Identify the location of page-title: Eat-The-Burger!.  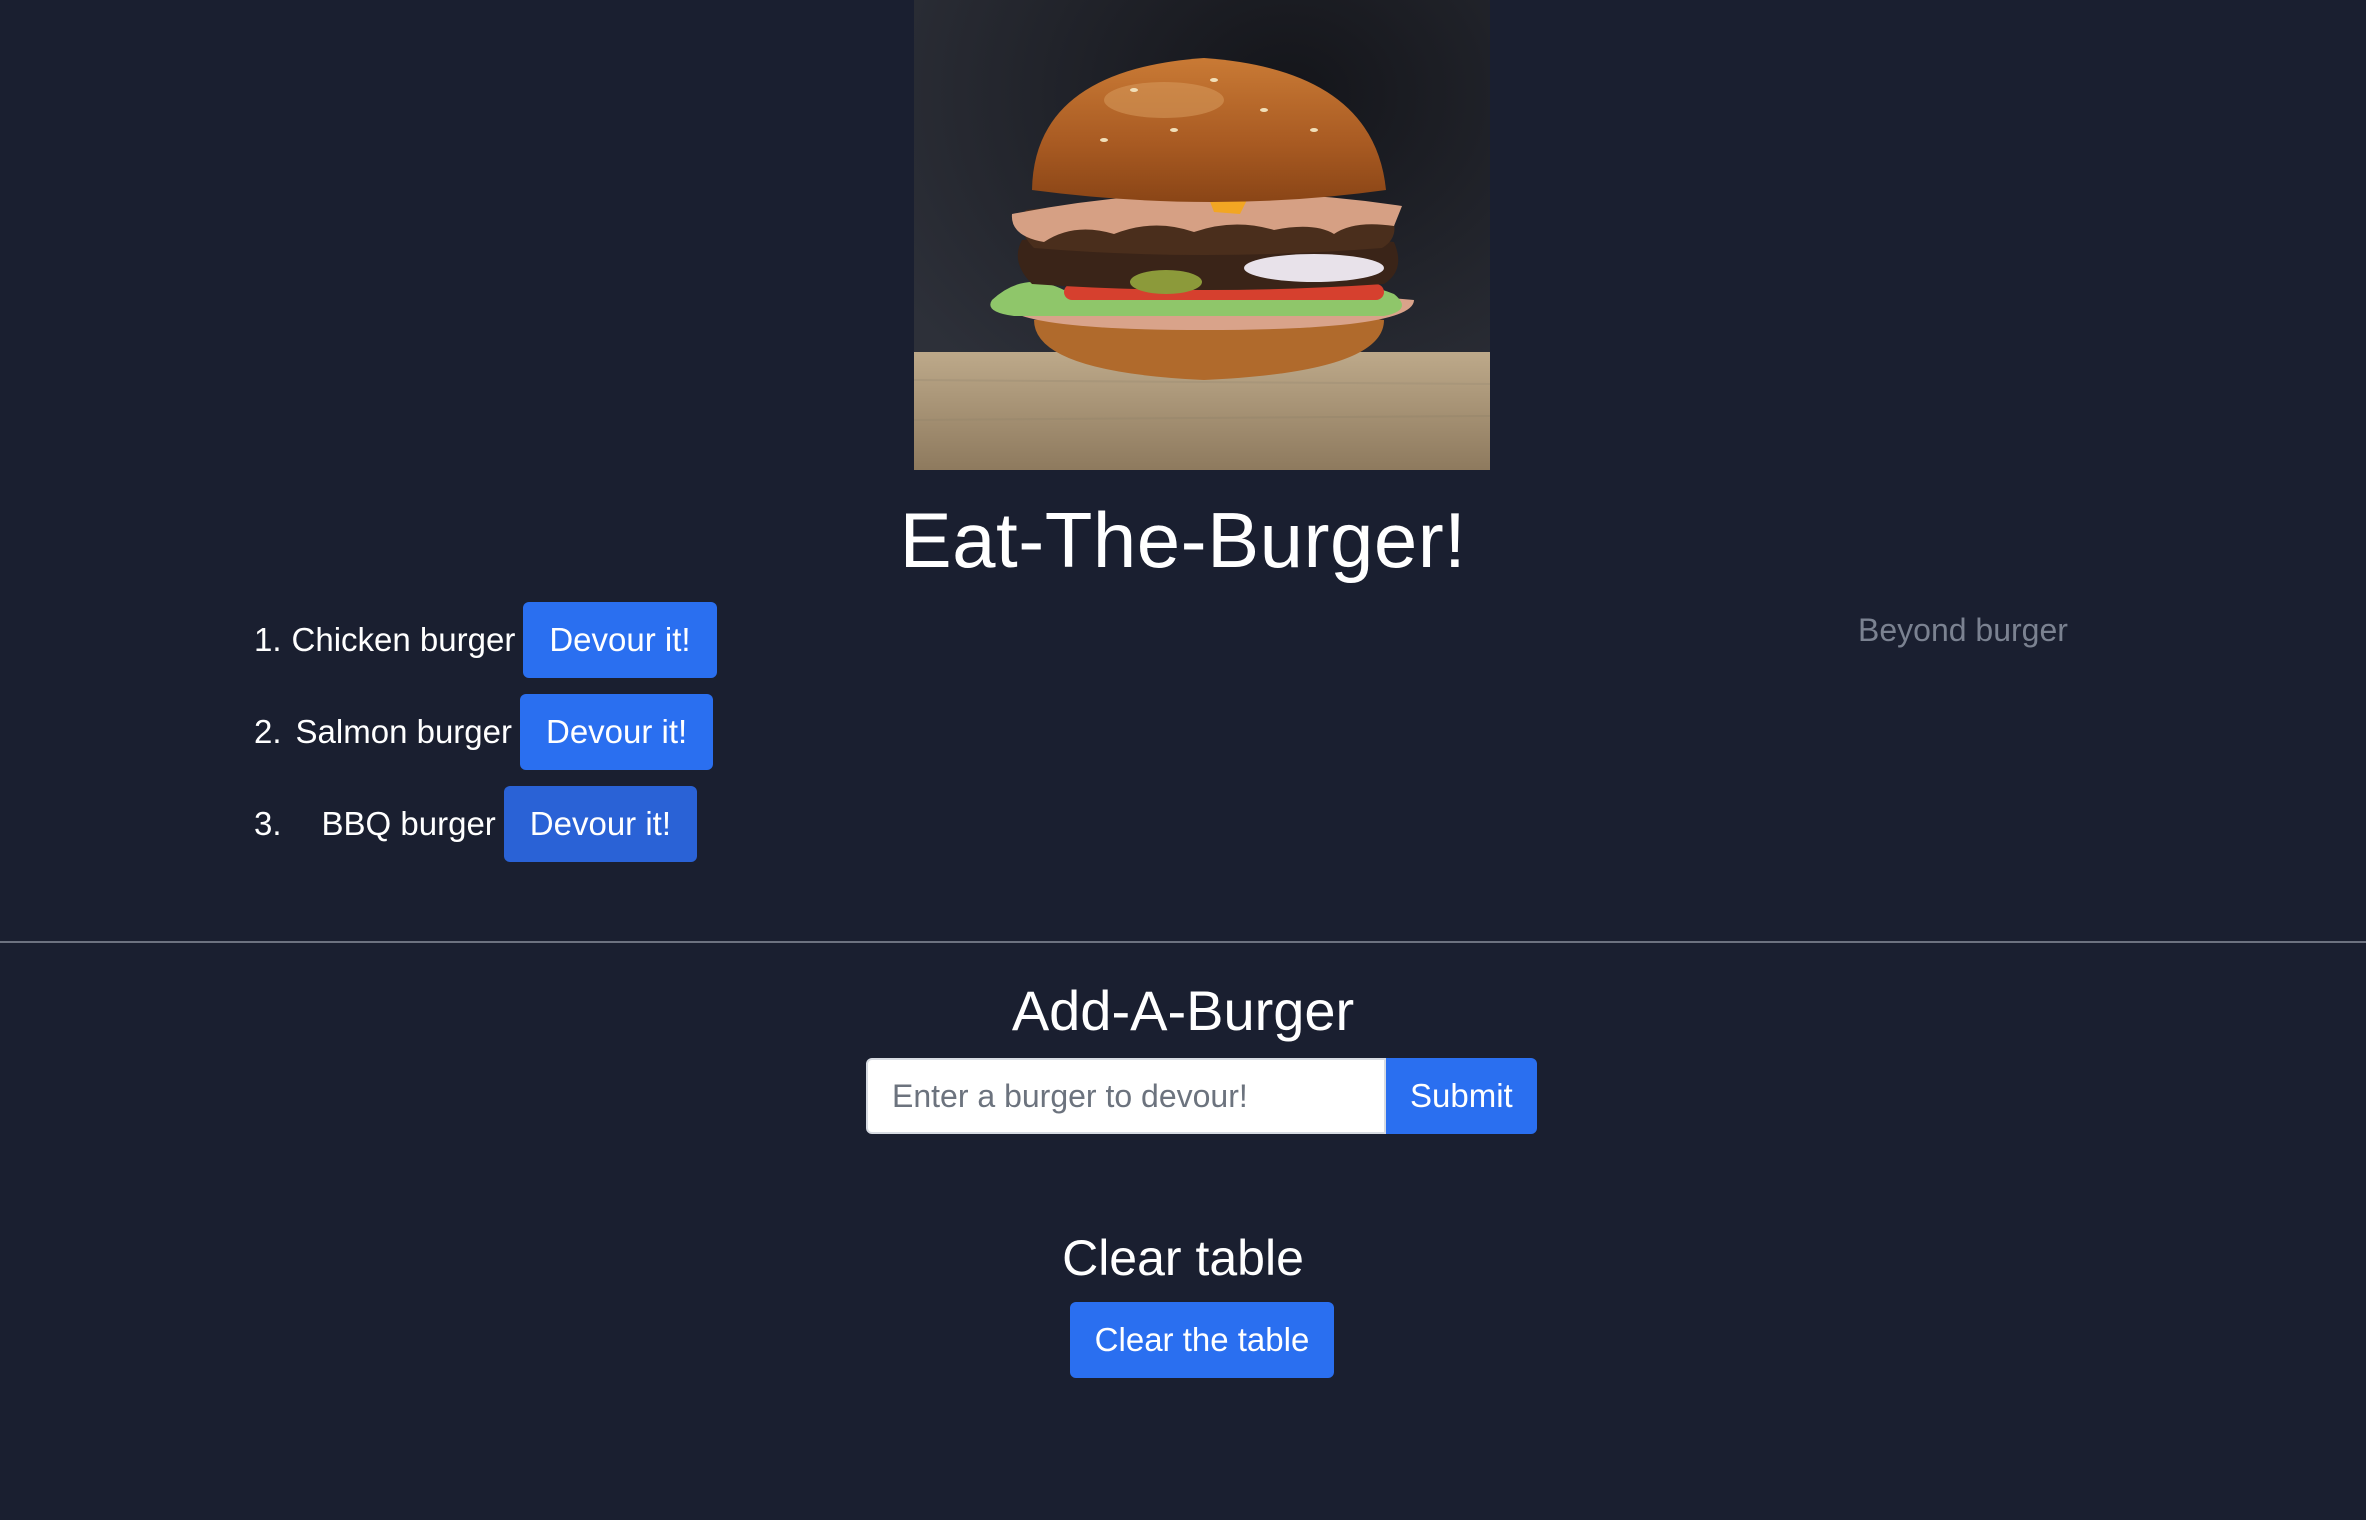
(1183, 540).